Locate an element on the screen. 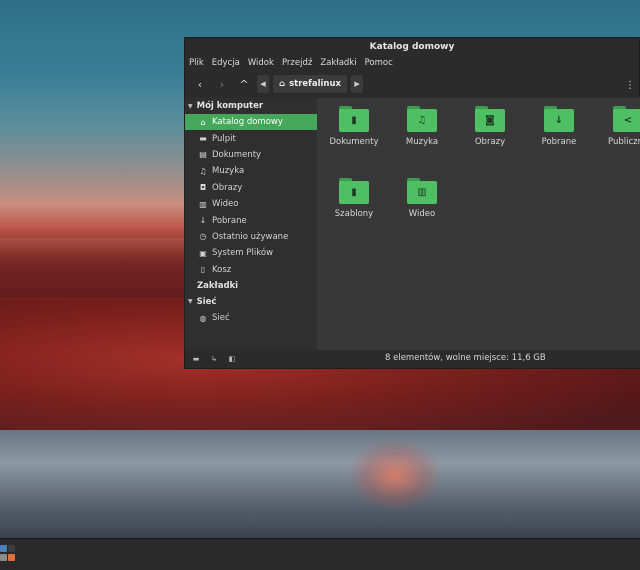 This screenshot has width=640, height=570. sidebar-item-filesystem: ▣ System Plików is located at coordinates (251, 253).